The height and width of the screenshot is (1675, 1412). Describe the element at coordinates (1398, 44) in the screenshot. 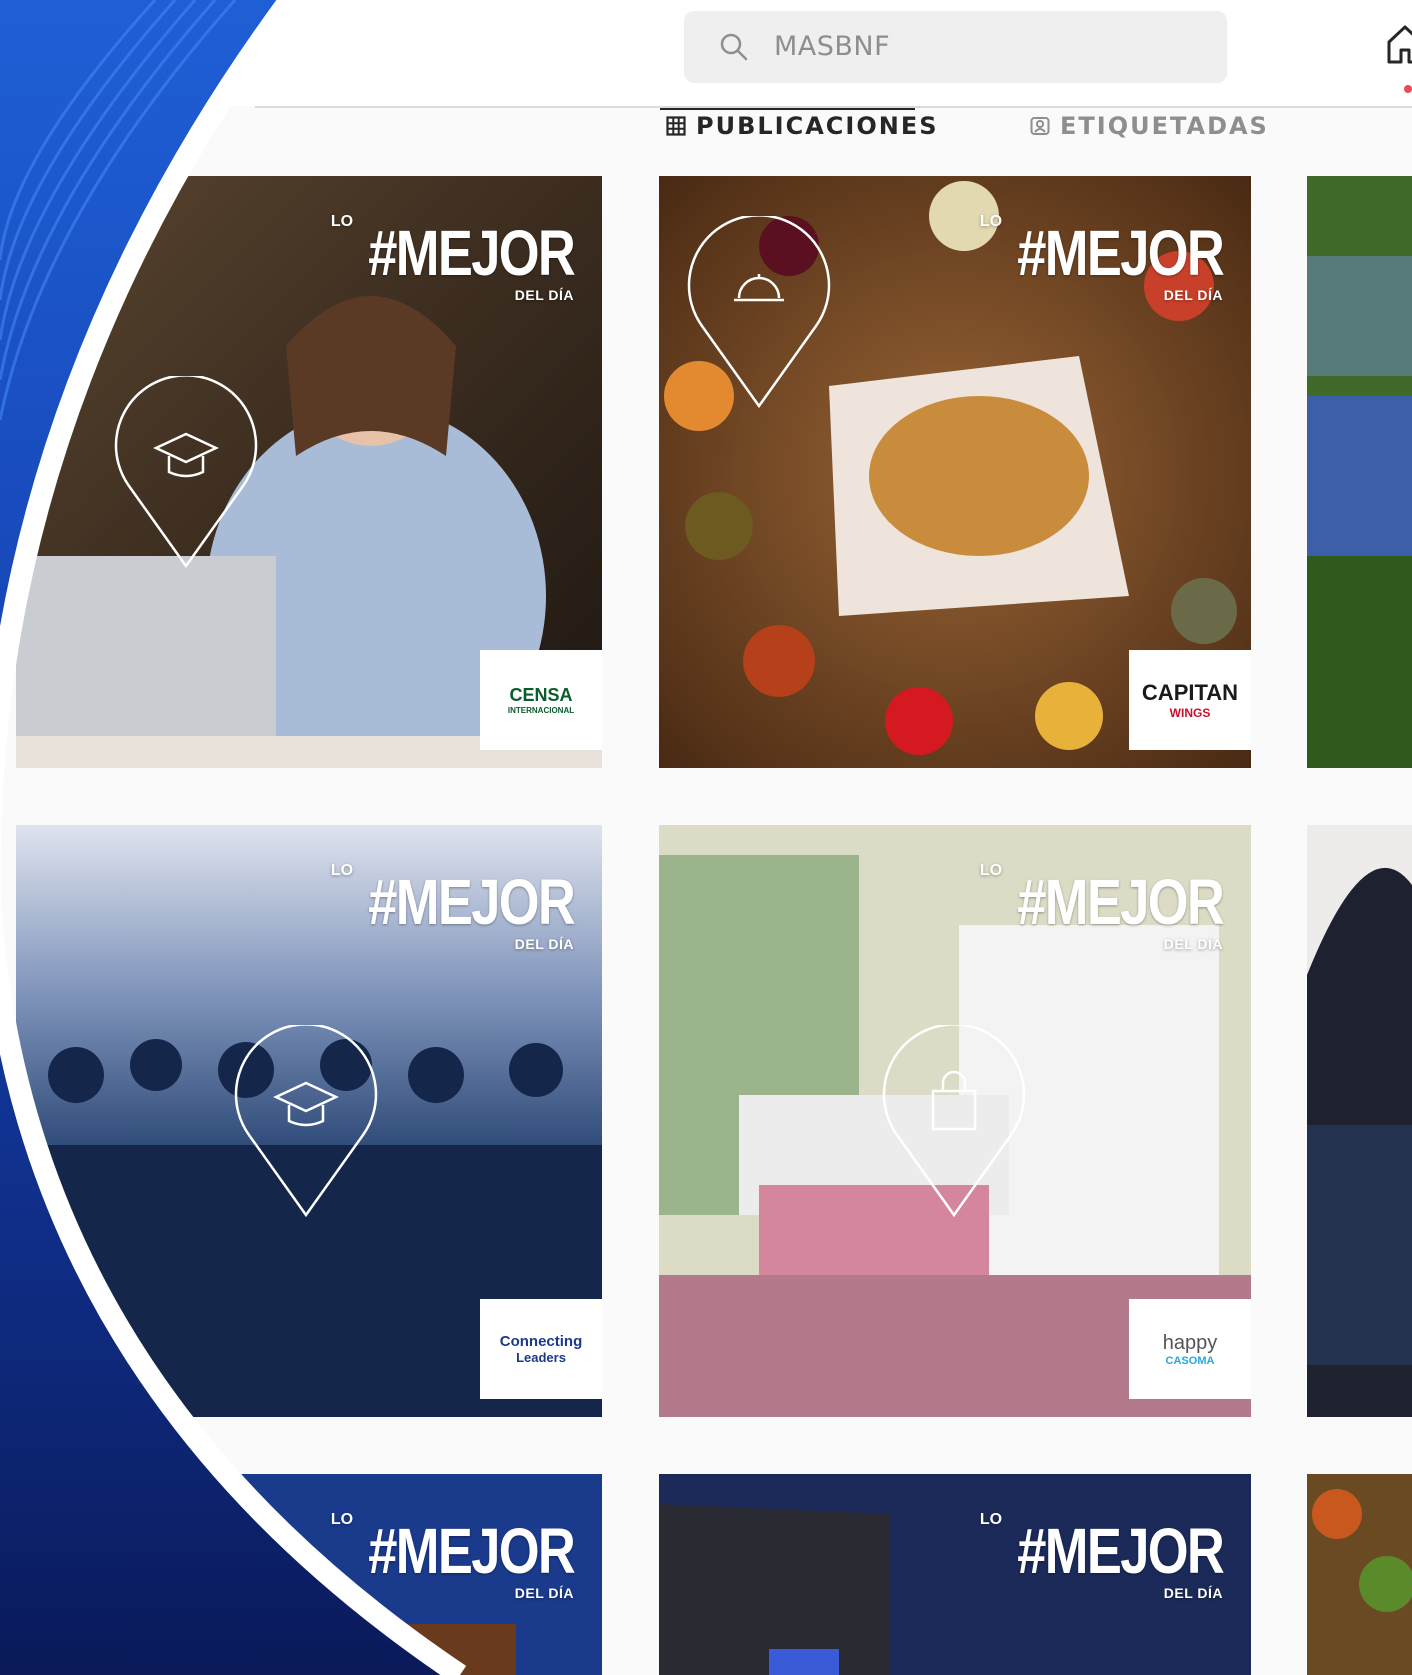

I see `home-icon` at that location.